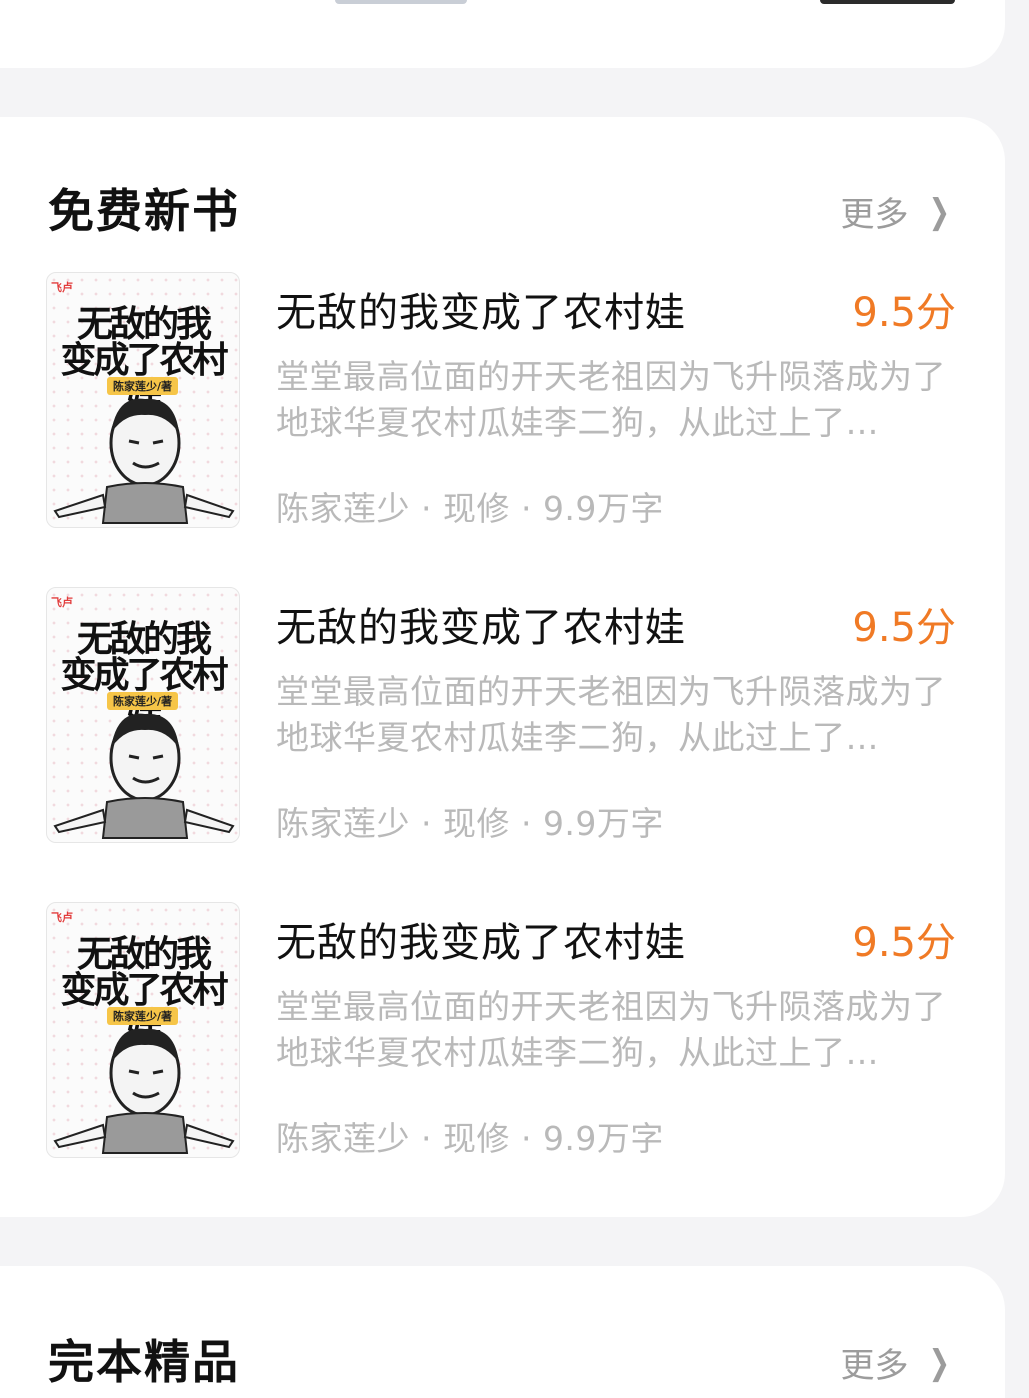 The image size is (1029, 1398). Describe the element at coordinates (144, 211) in the screenshot. I see `section-title: 免费新书` at that location.